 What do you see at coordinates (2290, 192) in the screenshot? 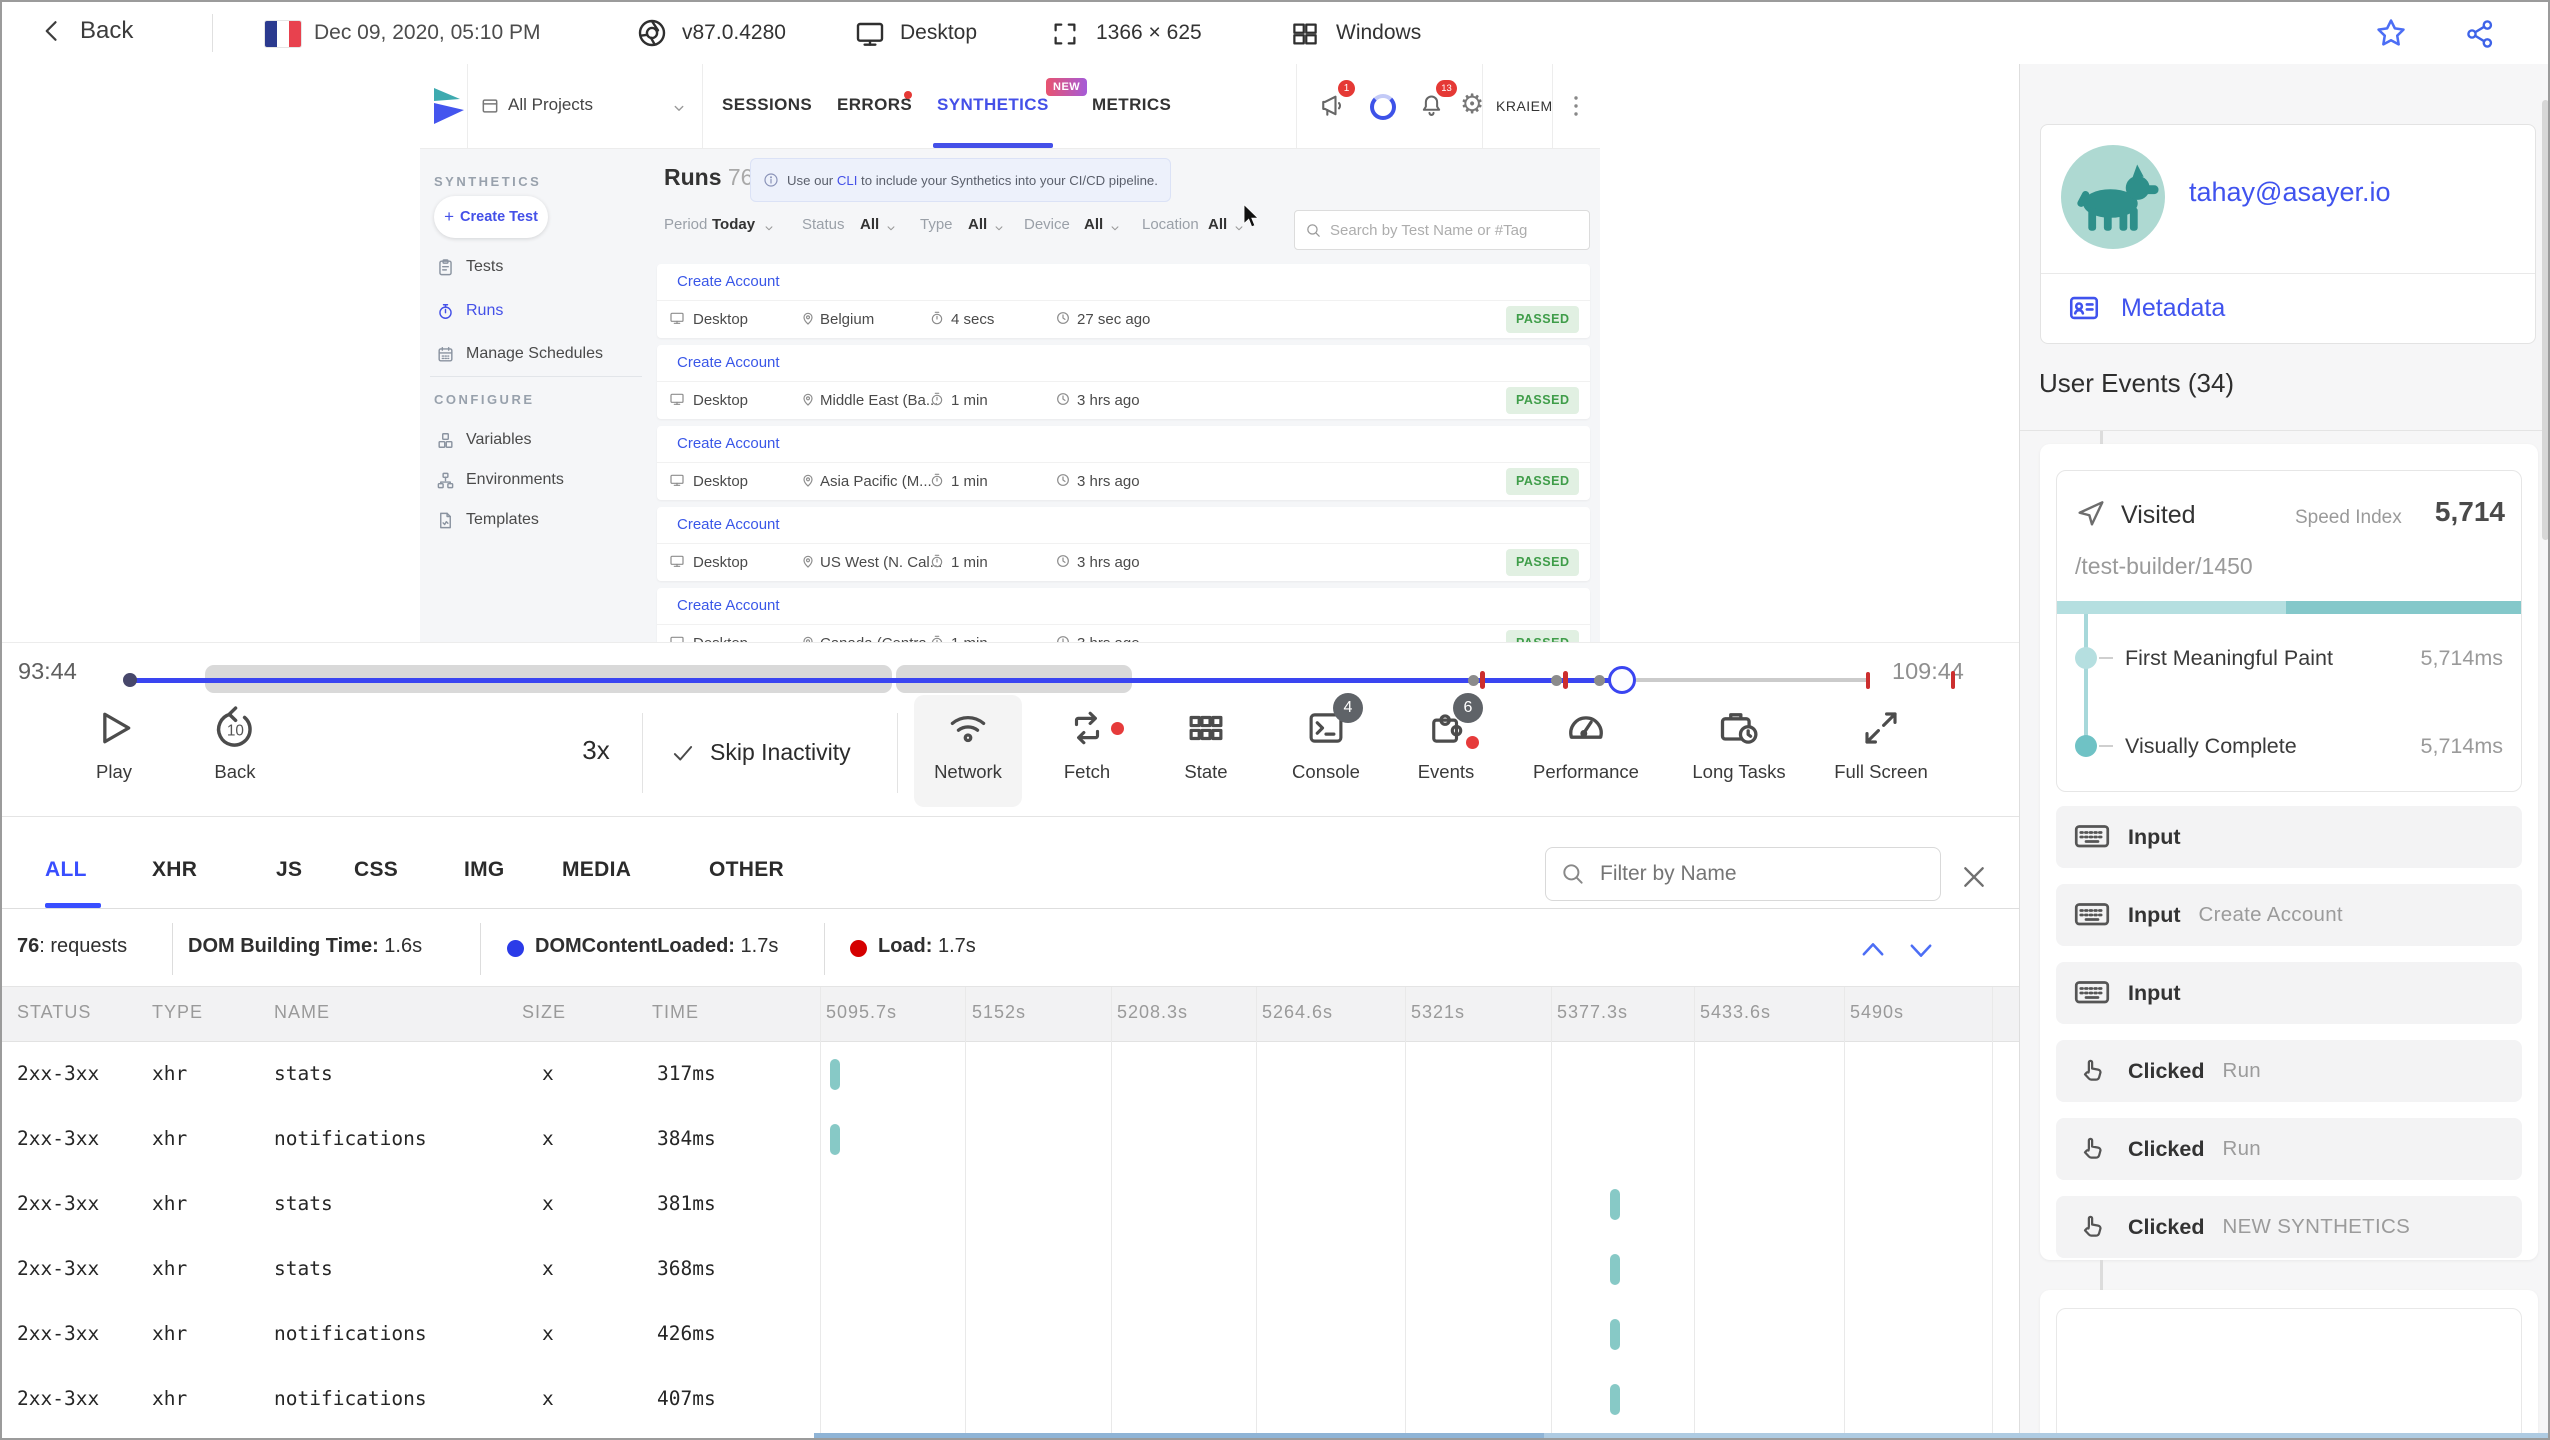
I see `user-email: tahay@asayer.io` at bounding box center [2290, 192].